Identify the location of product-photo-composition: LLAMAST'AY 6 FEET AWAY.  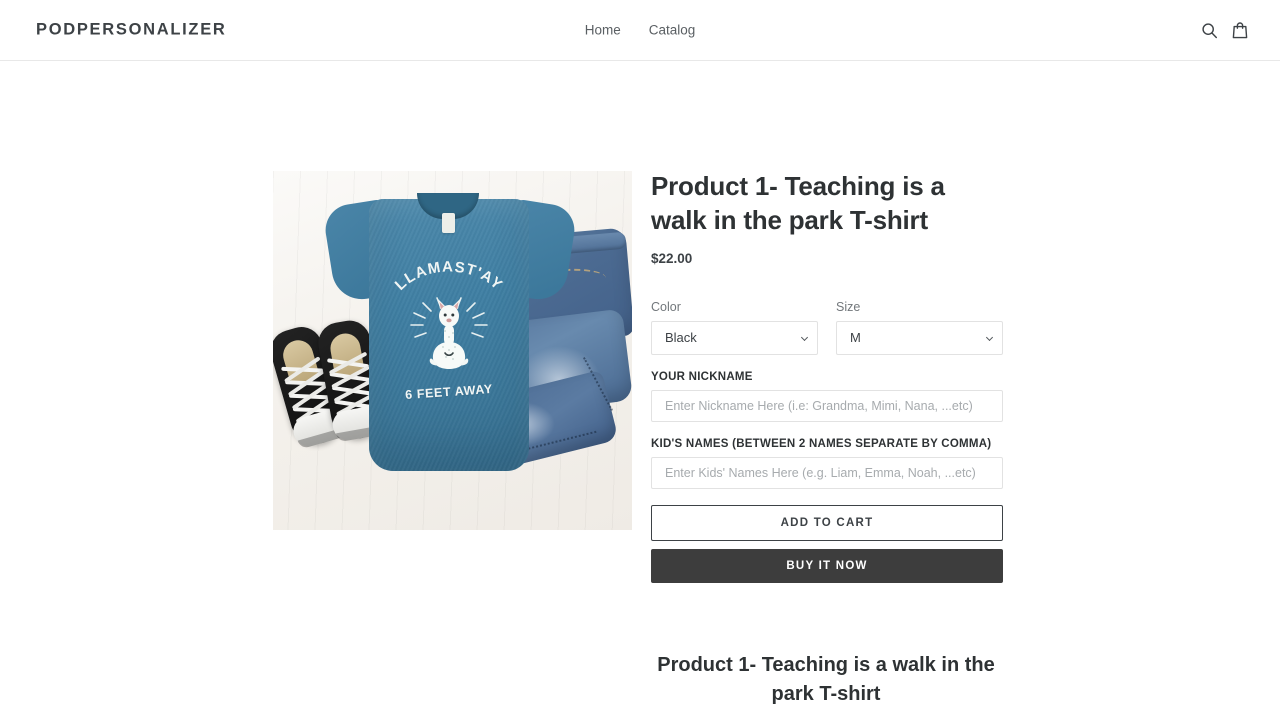
(452, 350).